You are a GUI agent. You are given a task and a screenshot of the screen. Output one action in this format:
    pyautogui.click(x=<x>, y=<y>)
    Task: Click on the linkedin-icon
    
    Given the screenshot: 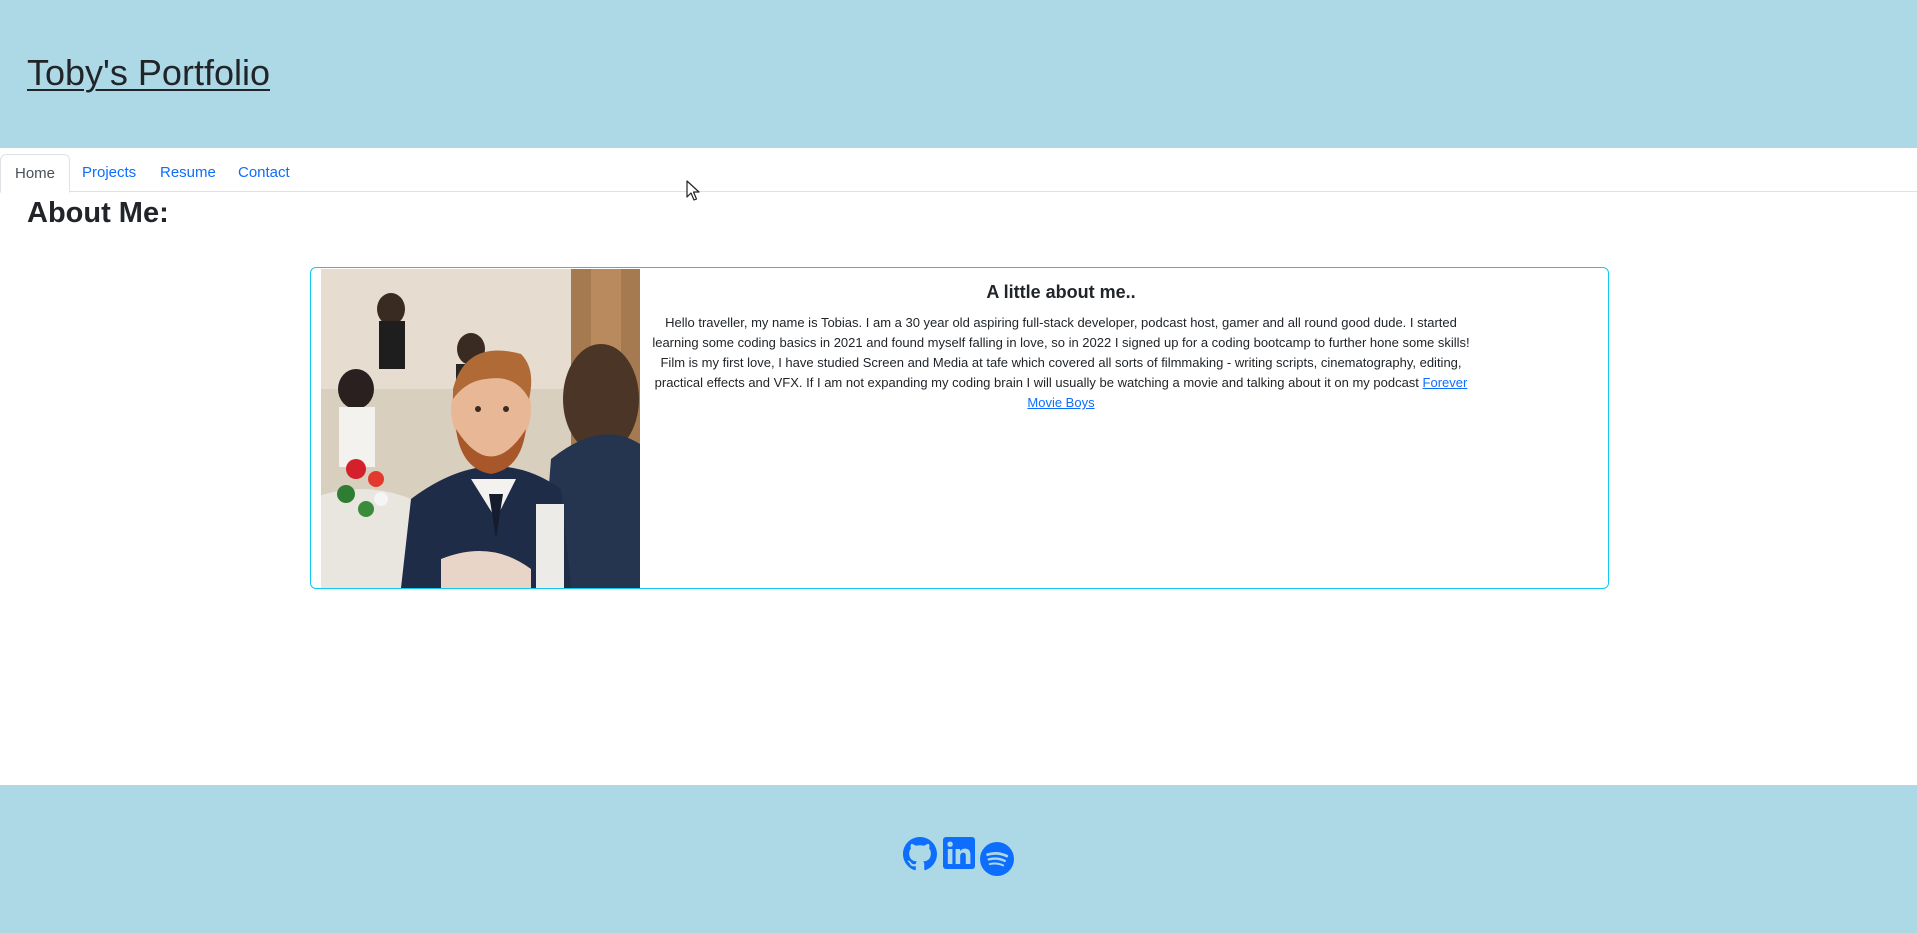 What is the action you would take?
    pyautogui.click(x=959, y=853)
    